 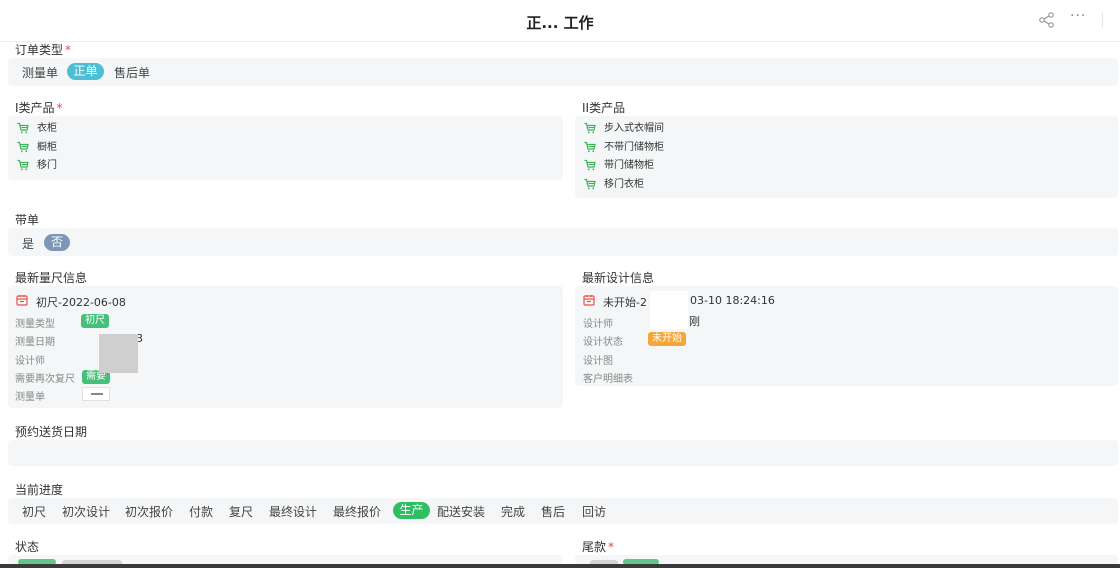 I want to click on progress-step: 完成, so click(x=513, y=511).